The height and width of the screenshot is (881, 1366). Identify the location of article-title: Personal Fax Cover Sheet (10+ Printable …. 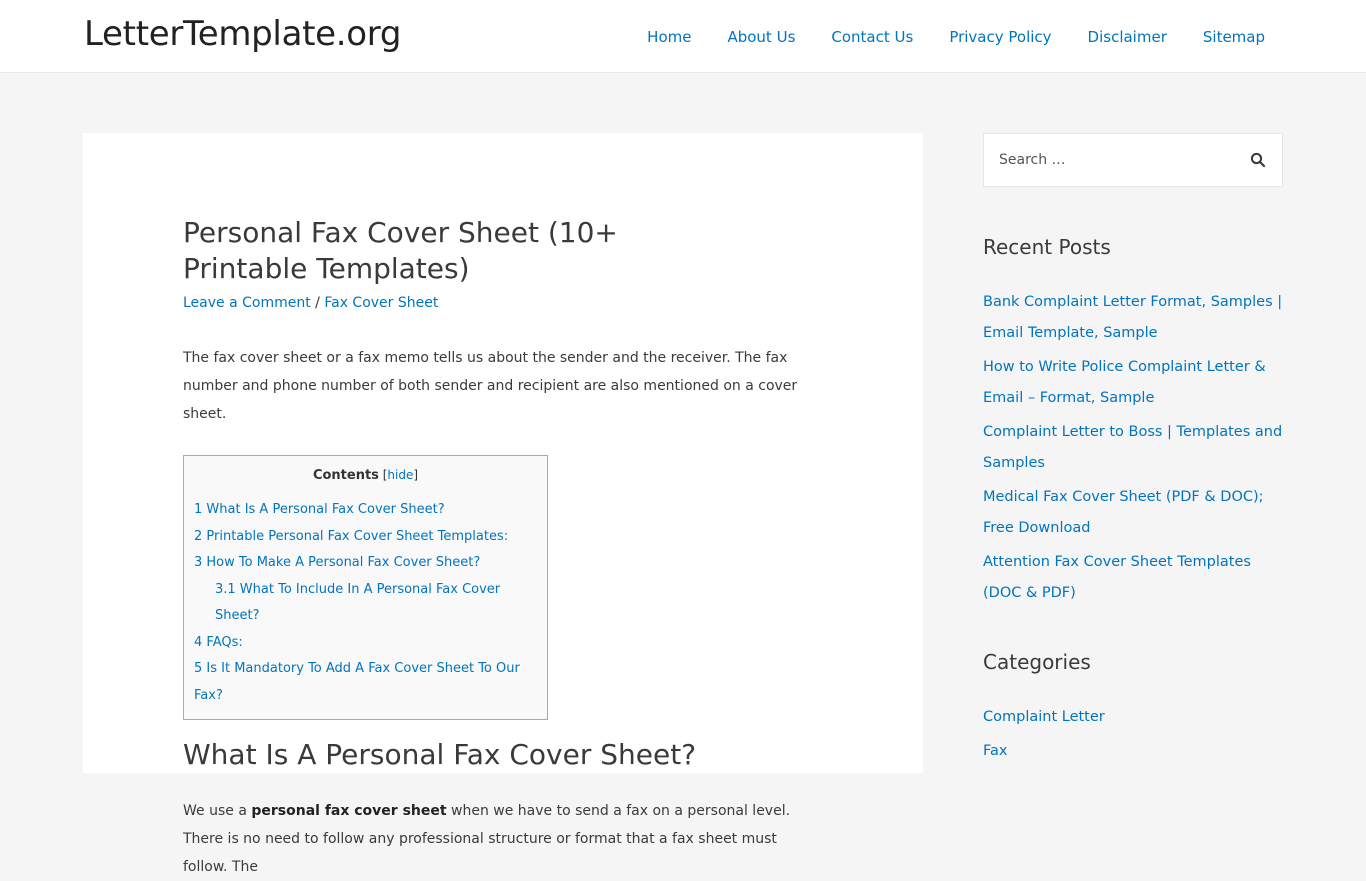
(400, 250).